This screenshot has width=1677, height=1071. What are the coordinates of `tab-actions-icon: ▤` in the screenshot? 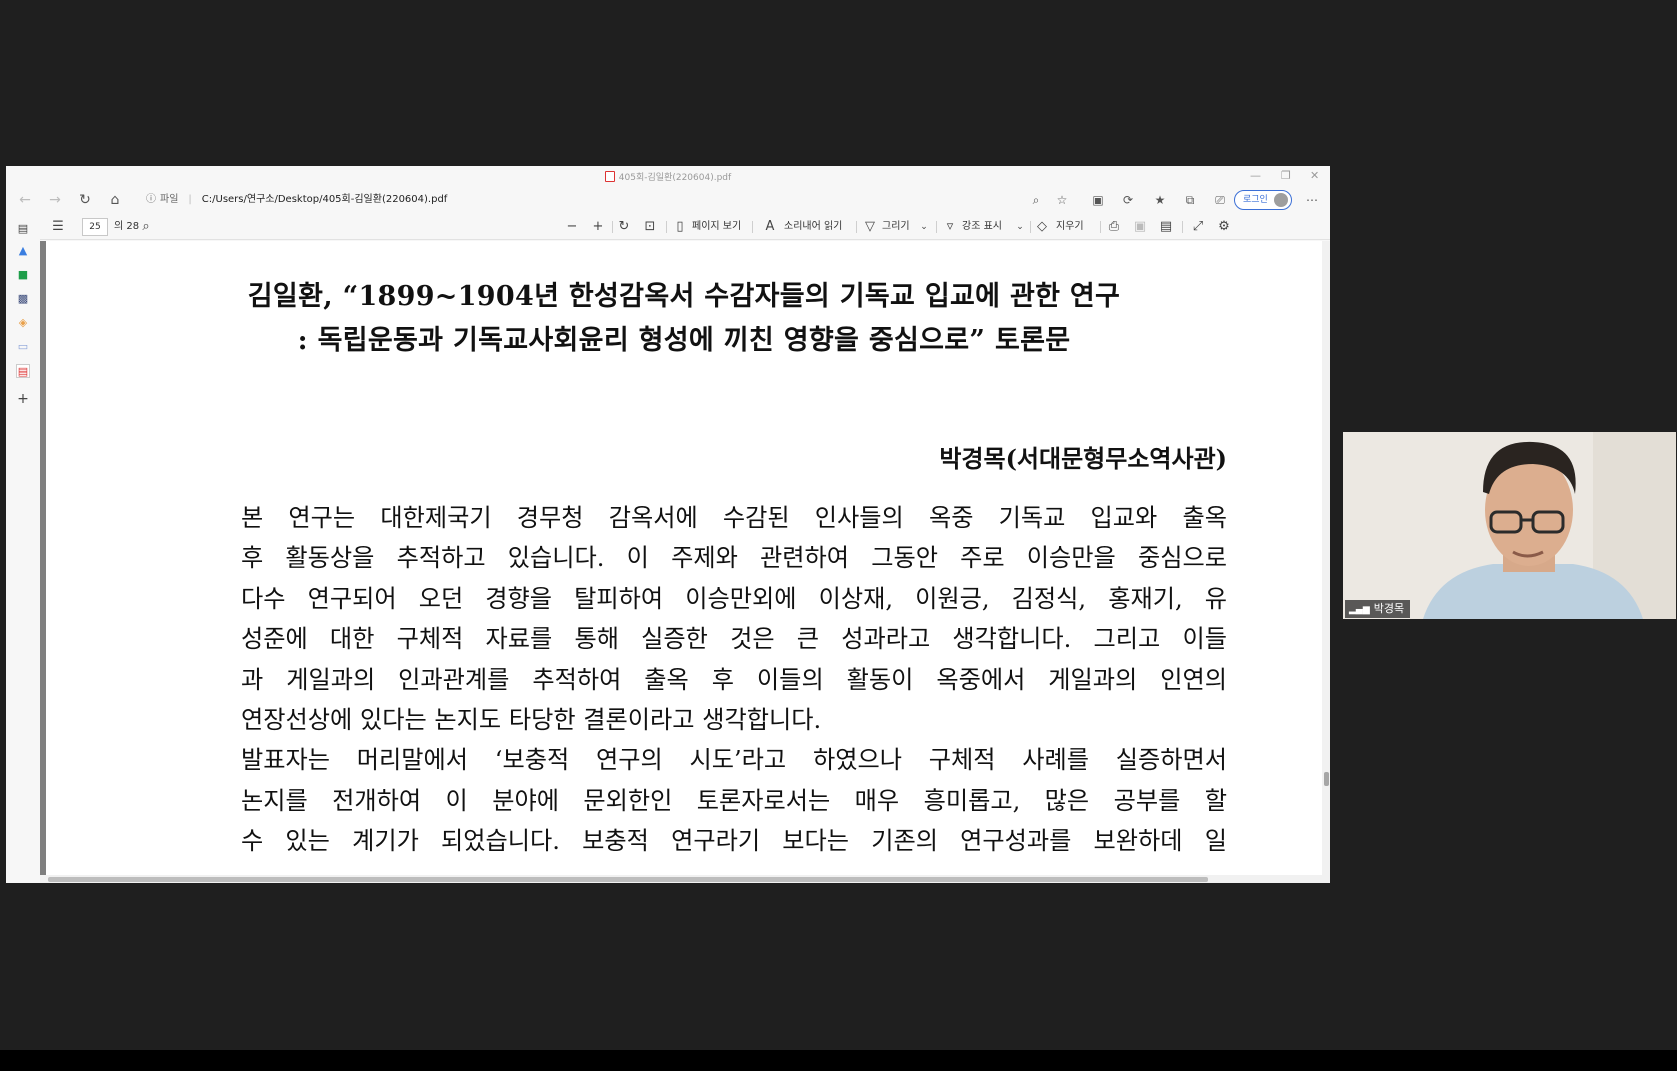 It's located at (23, 229).